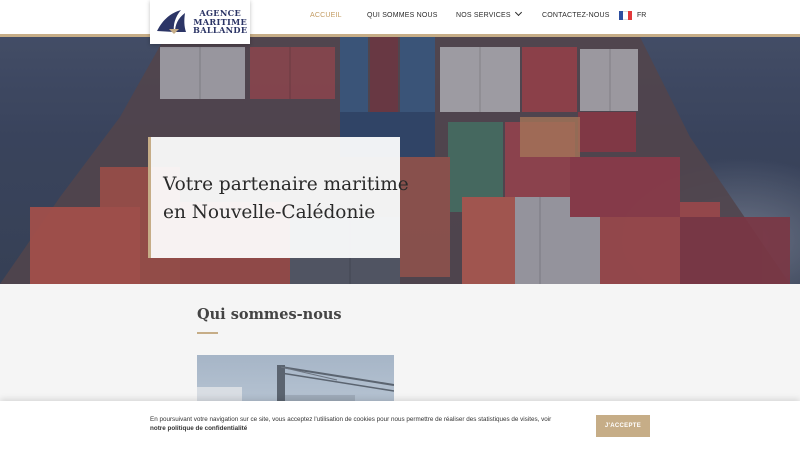  What do you see at coordinates (207, 333) in the screenshot?
I see `section-title-underline` at bounding box center [207, 333].